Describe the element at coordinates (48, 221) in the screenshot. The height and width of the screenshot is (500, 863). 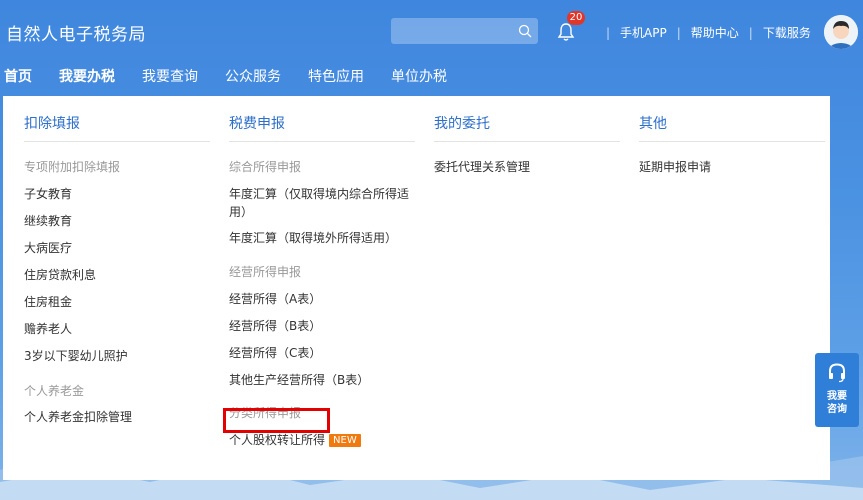
I see `menu-item-continuing-education: 继续教育` at that location.